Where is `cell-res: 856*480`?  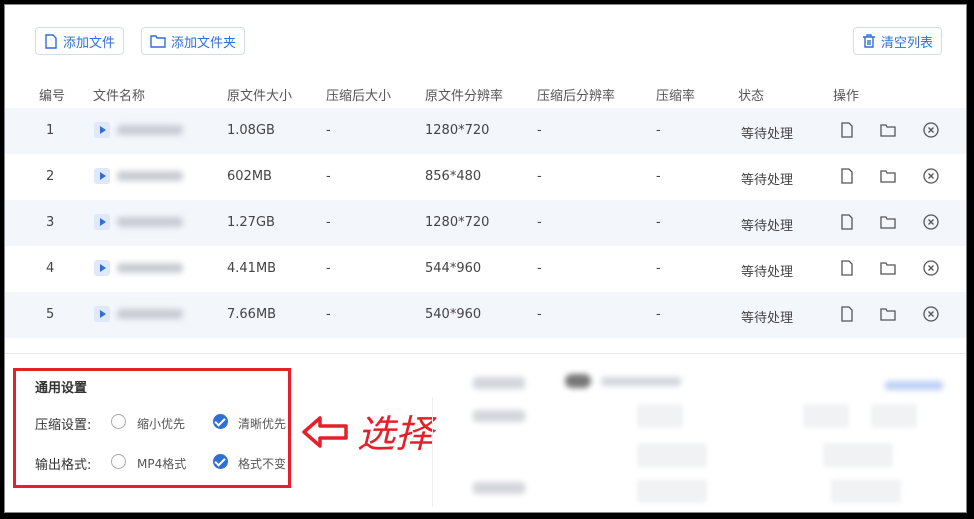 cell-res: 856*480 is located at coordinates (453, 176).